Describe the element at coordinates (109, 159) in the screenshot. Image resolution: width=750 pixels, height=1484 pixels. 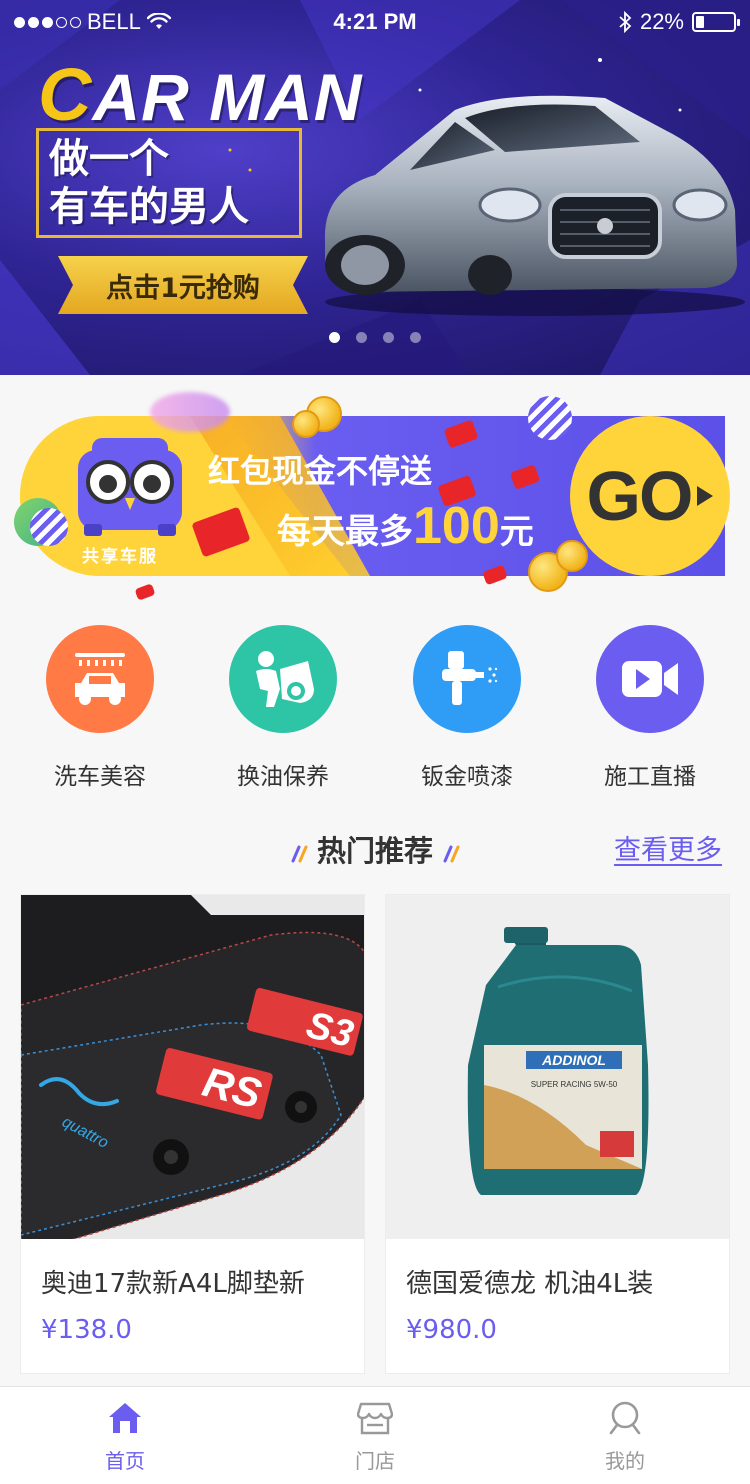
I see `slogan-line-1: 做一个` at that location.